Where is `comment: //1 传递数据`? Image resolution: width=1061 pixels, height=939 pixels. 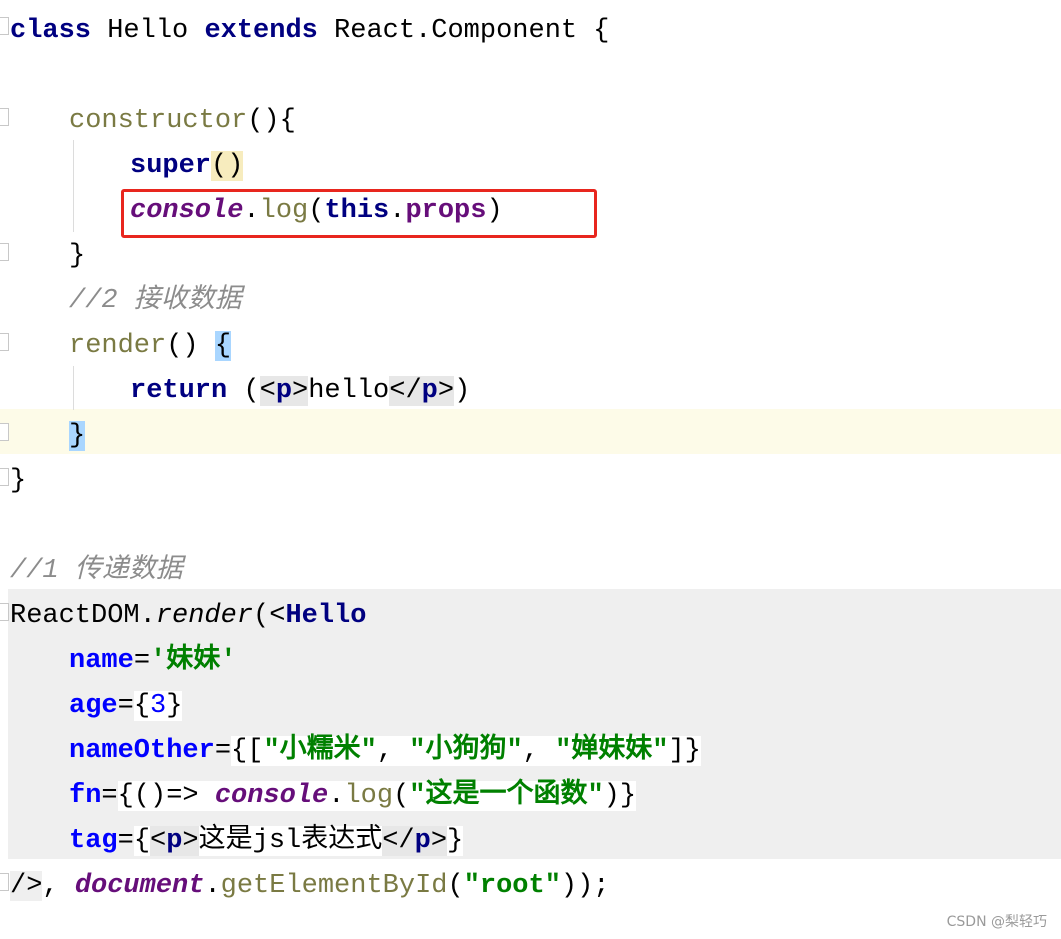
comment: //1 传递数据 is located at coordinates (96, 571).